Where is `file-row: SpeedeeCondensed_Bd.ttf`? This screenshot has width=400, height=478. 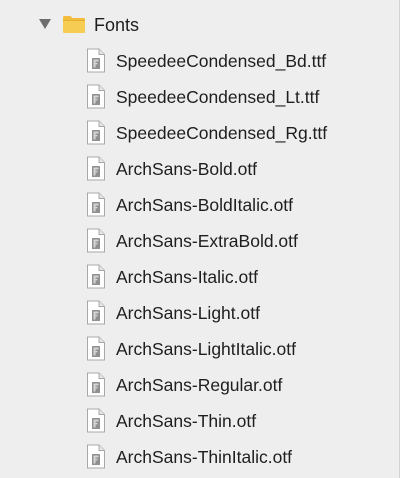 file-row: SpeedeeCondensed_Bd.ttf is located at coordinates (199, 61).